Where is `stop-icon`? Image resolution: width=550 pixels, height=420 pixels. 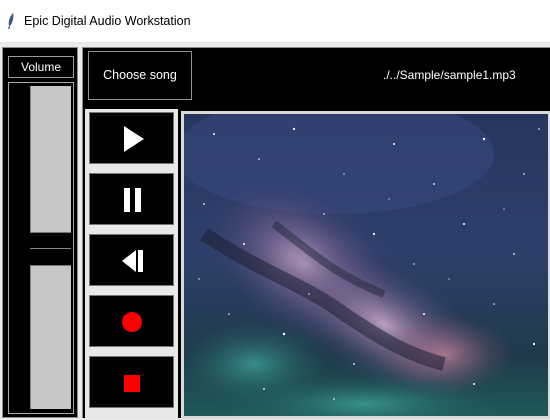
stop-icon is located at coordinates (132, 383).